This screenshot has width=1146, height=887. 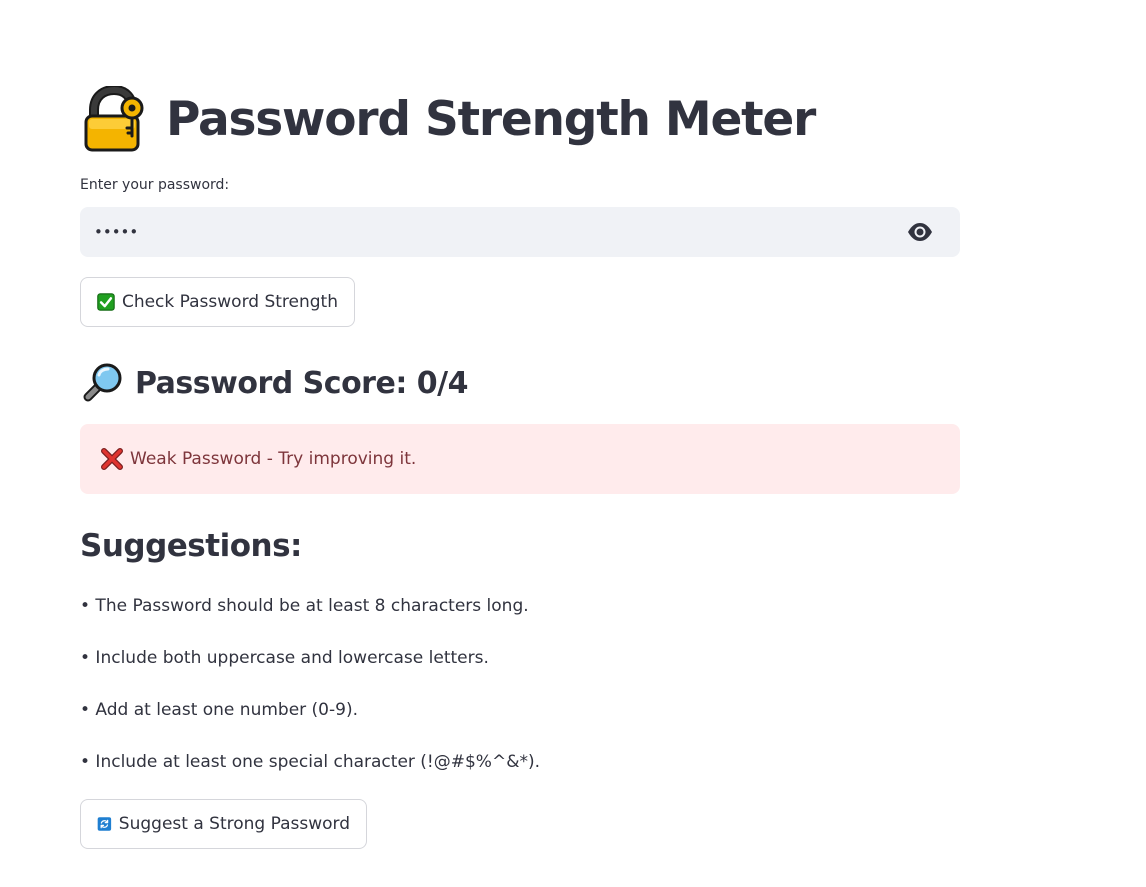 I want to click on password-field, so click(x=520, y=232).